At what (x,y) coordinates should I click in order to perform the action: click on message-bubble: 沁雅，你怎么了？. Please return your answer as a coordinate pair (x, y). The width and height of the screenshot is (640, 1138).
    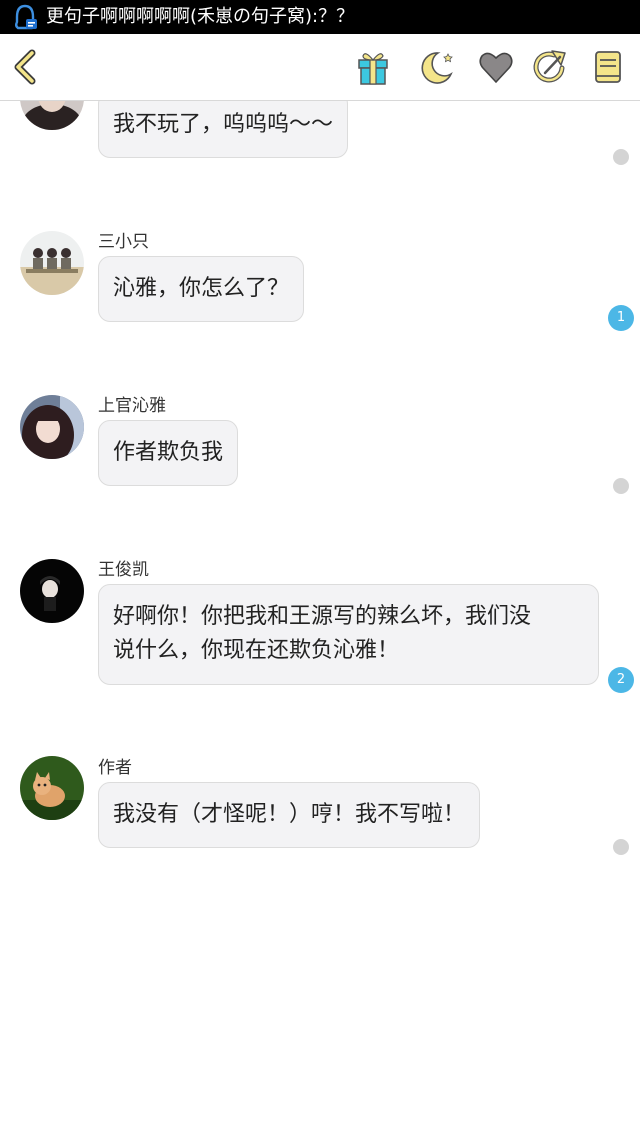
    Looking at the image, I should click on (201, 289).